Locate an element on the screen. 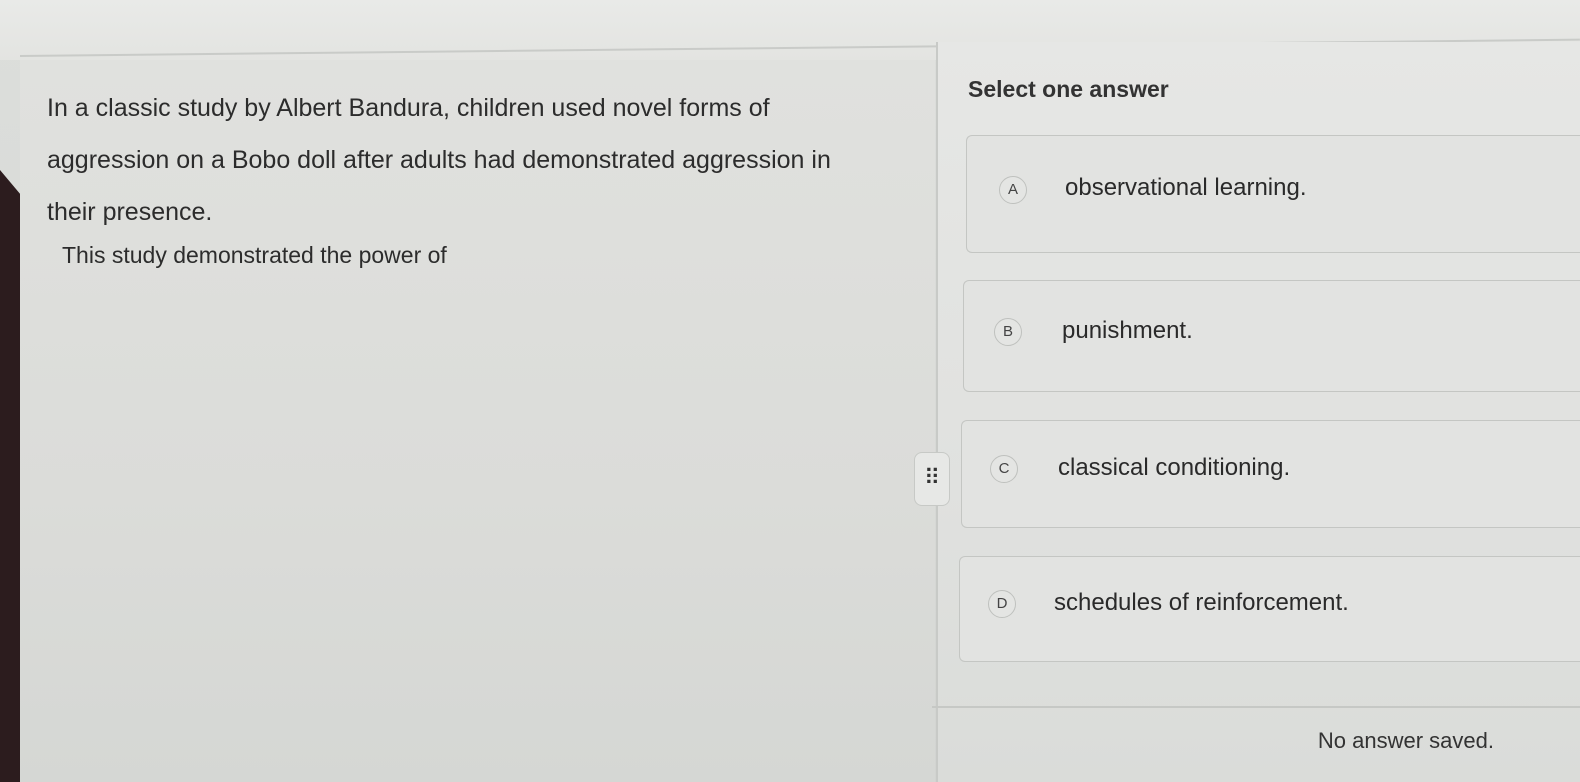 The height and width of the screenshot is (782, 1580). option-label: schedules of reinforcement. is located at coordinates (1201, 602).